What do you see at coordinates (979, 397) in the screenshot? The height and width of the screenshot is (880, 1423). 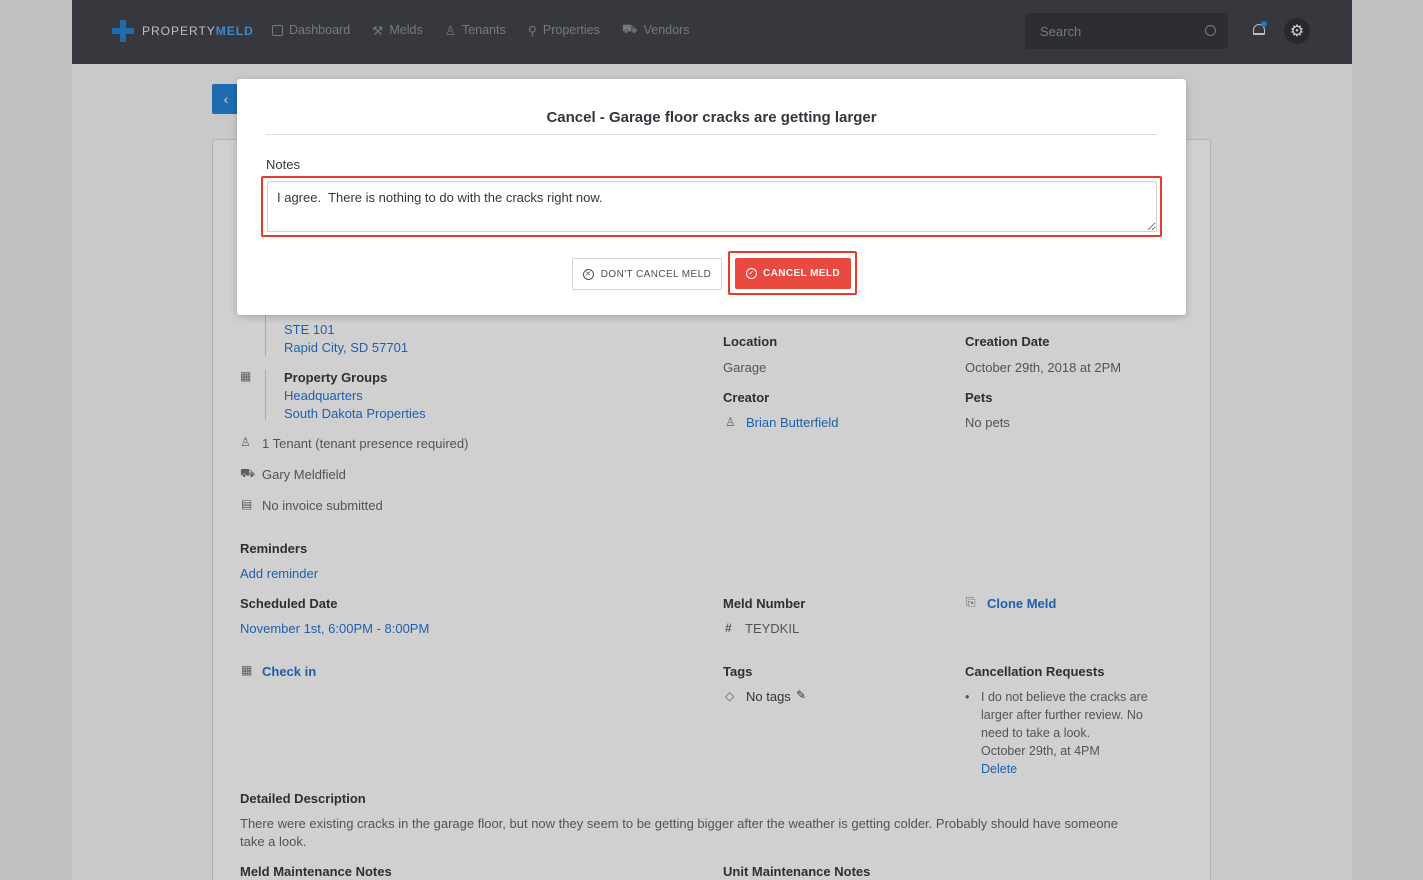 I see `pets-label: Pets` at bounding box center [979, 397].